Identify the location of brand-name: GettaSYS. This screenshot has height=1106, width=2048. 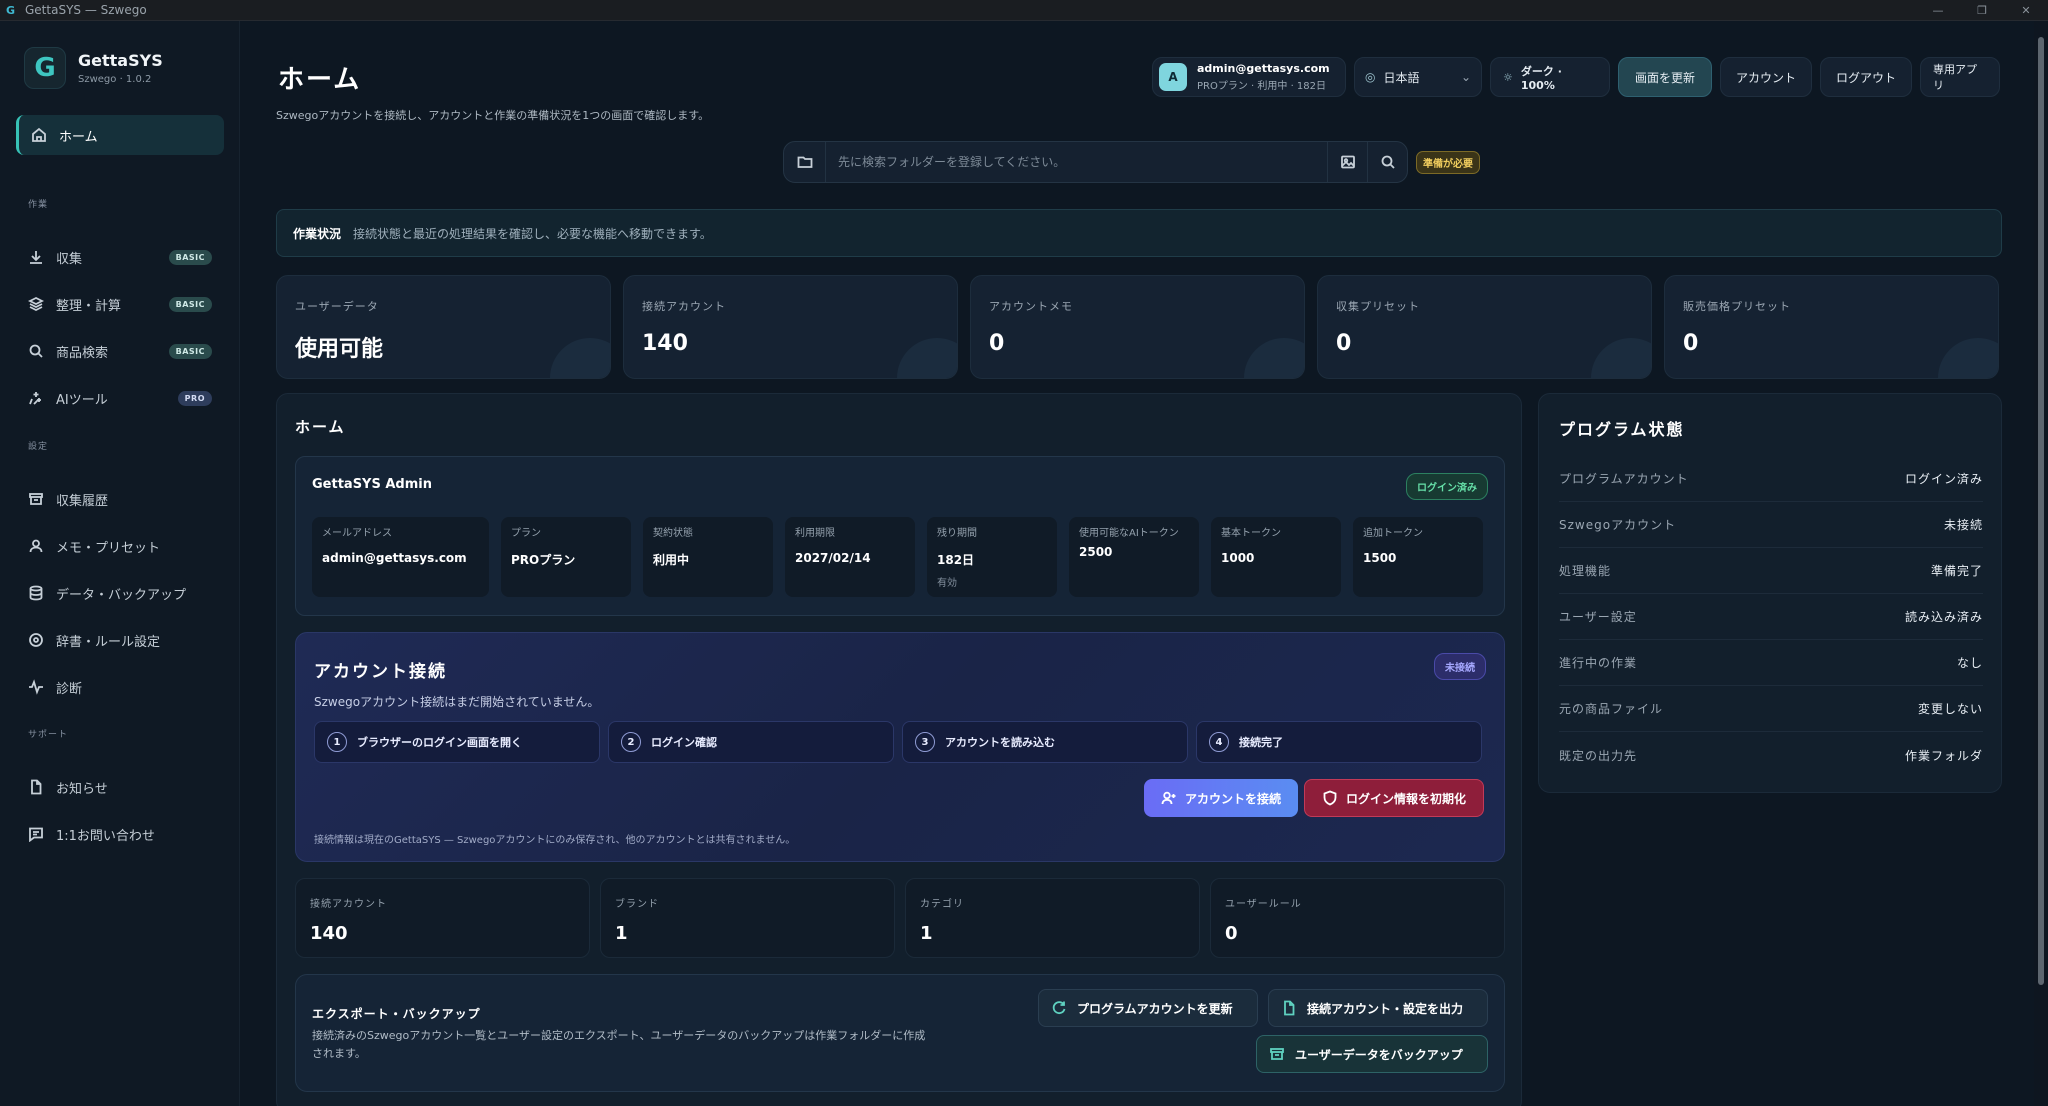
(120, 60).